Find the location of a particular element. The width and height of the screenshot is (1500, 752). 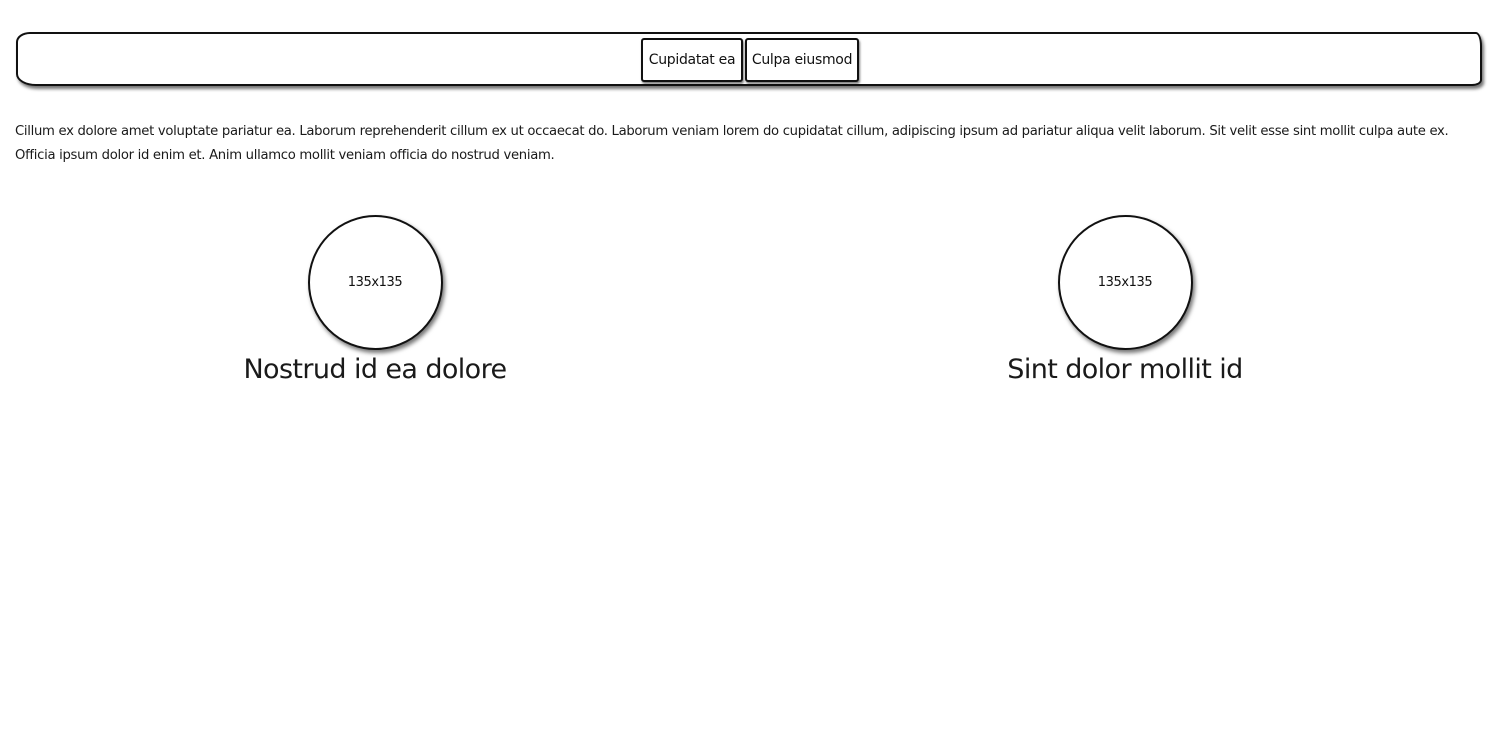

feature-card: 135x135 Nostrud id ea dolore is located at coordinates (375, 301).